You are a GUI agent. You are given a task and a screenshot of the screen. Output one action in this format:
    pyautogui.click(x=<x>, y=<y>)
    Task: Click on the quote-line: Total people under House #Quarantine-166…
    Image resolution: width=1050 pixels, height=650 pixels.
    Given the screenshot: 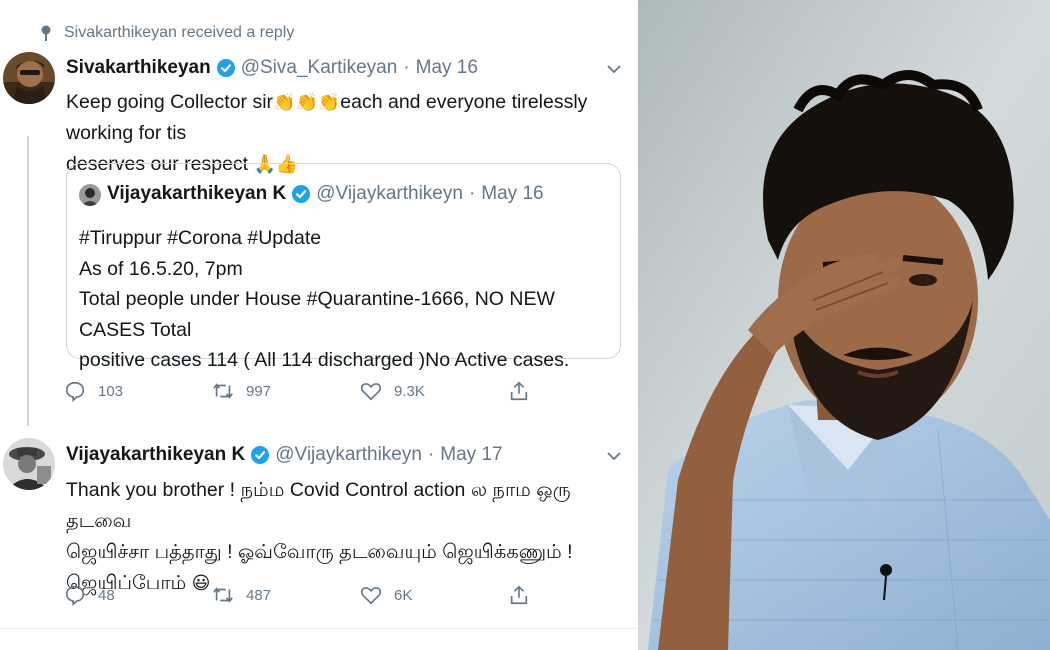 What is the action you would take?
    pyautogui.click(x=317, y=314)
    